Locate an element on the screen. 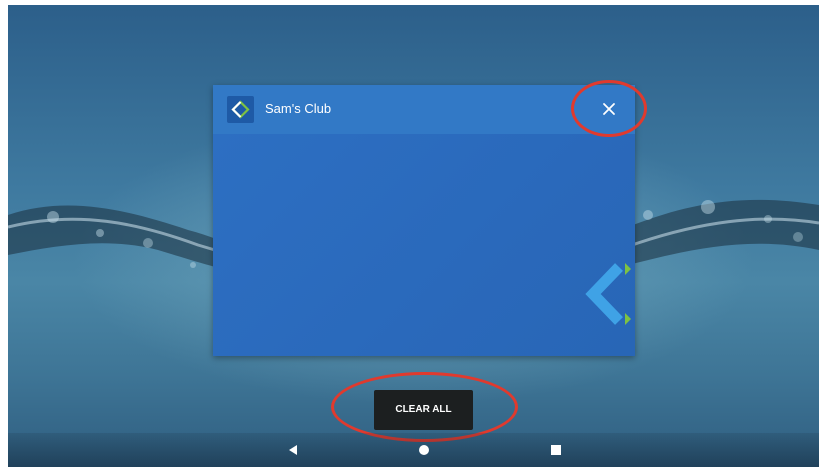 Image resolution: width=827 pixels, height=475 pixels. back-button is located at coordinates (293, 450).